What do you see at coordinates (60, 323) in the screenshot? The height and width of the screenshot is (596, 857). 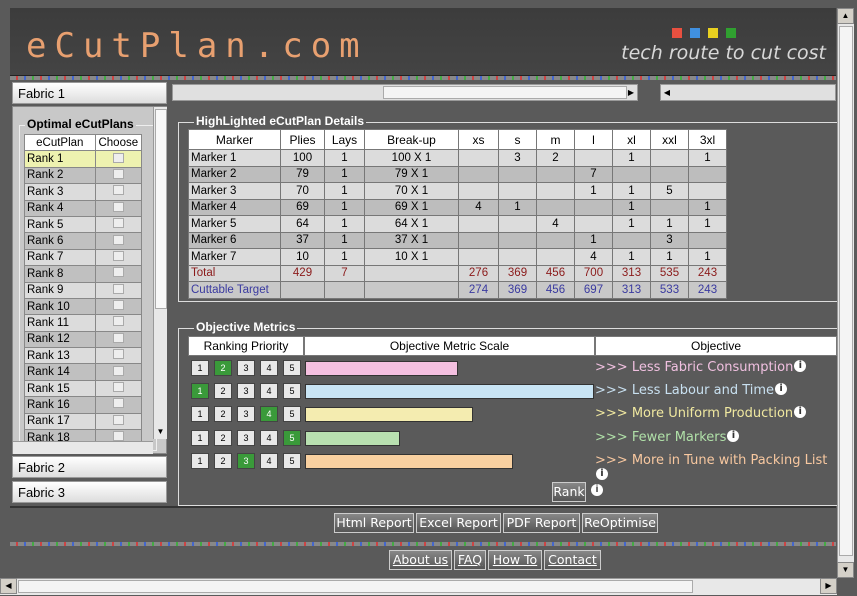 I see `rank-label: Rank 11` at bounding box center [60, 323].